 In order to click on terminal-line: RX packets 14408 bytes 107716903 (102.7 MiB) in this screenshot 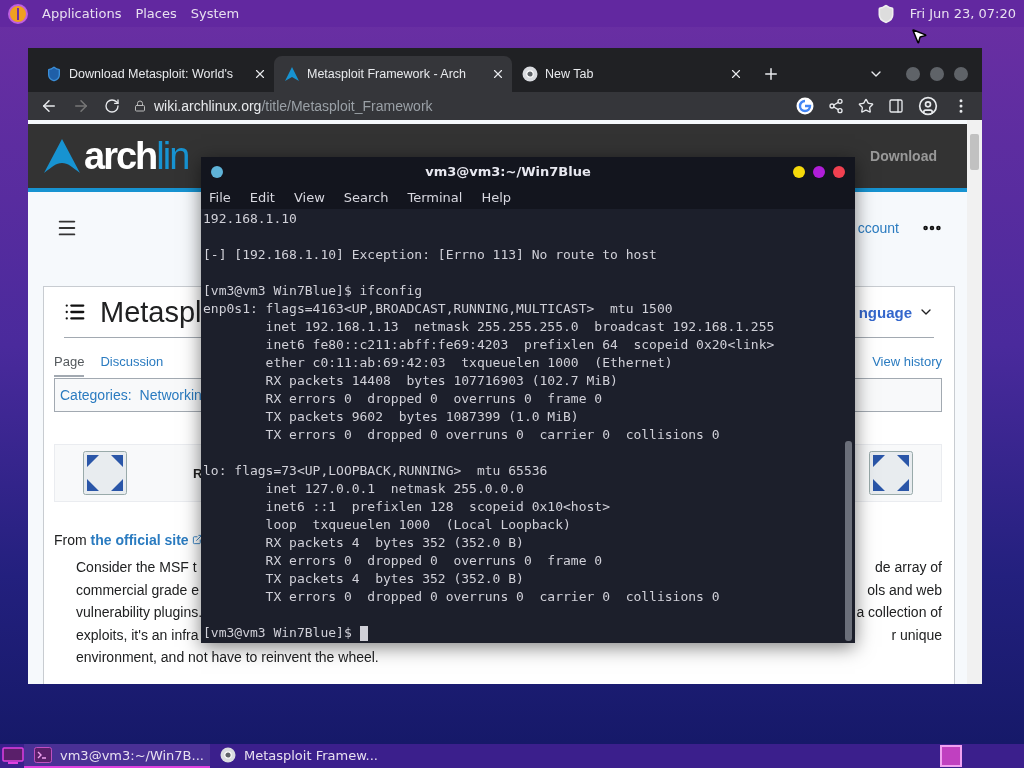, I will do `click(441, 381)`.